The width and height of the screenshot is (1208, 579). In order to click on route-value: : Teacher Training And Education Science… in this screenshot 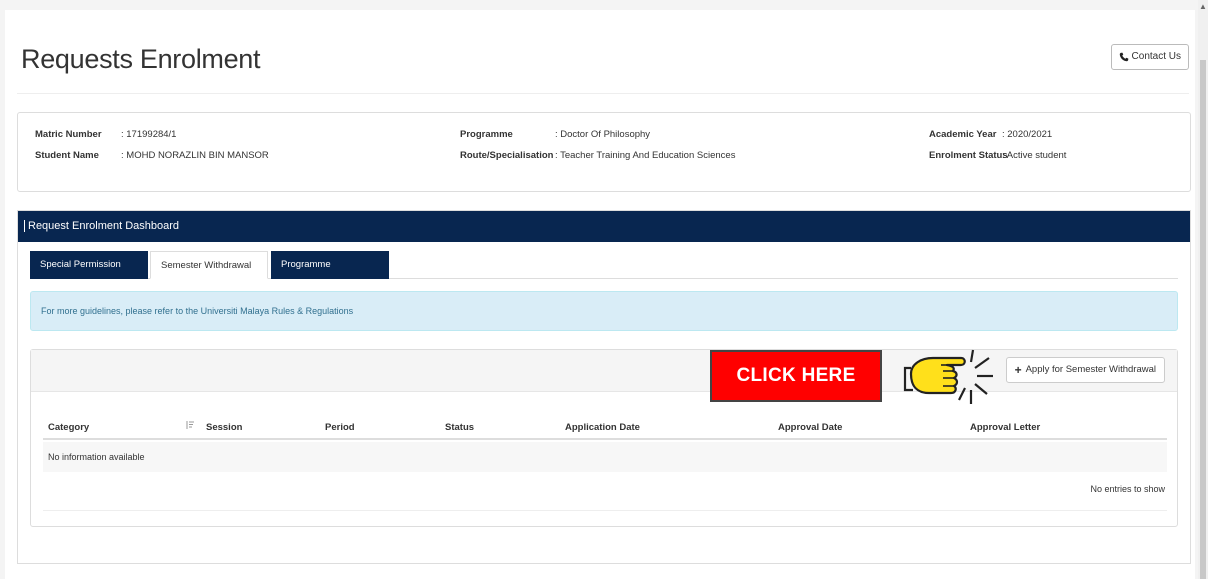, I will do `click(645, 155)`.